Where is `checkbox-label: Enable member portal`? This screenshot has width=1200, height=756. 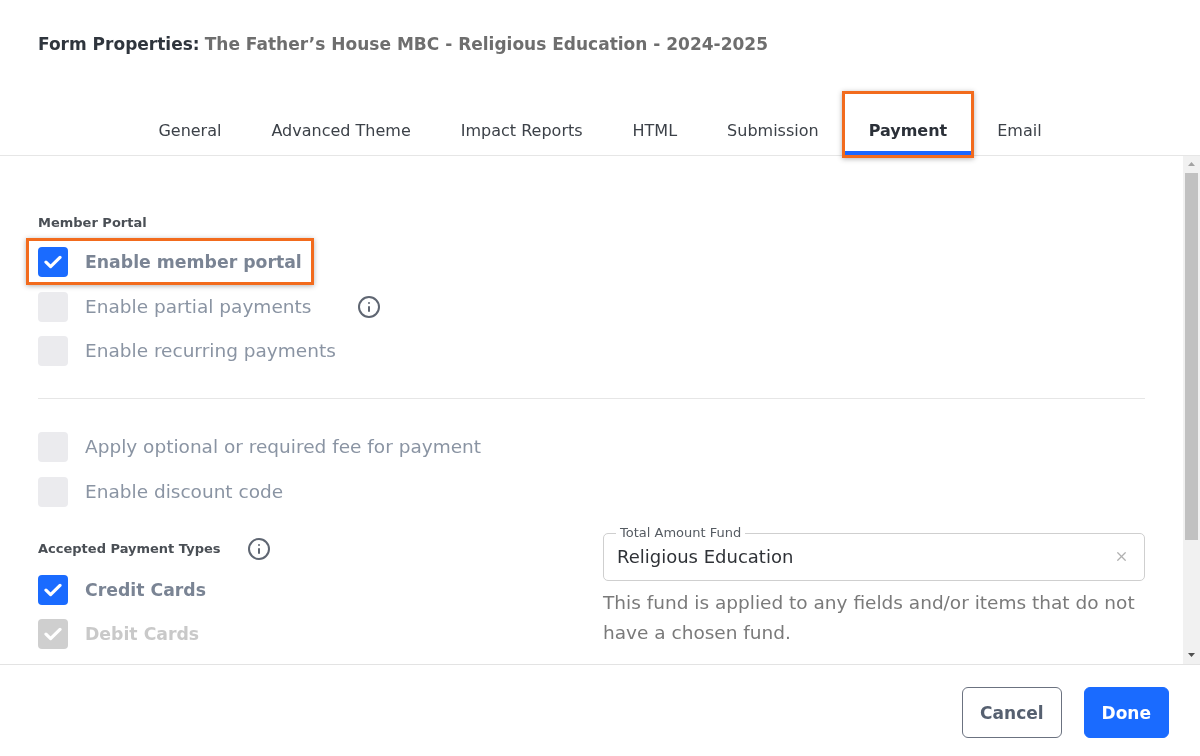
checkbox-label: Enable member portal is located at coordinates (193, 262).